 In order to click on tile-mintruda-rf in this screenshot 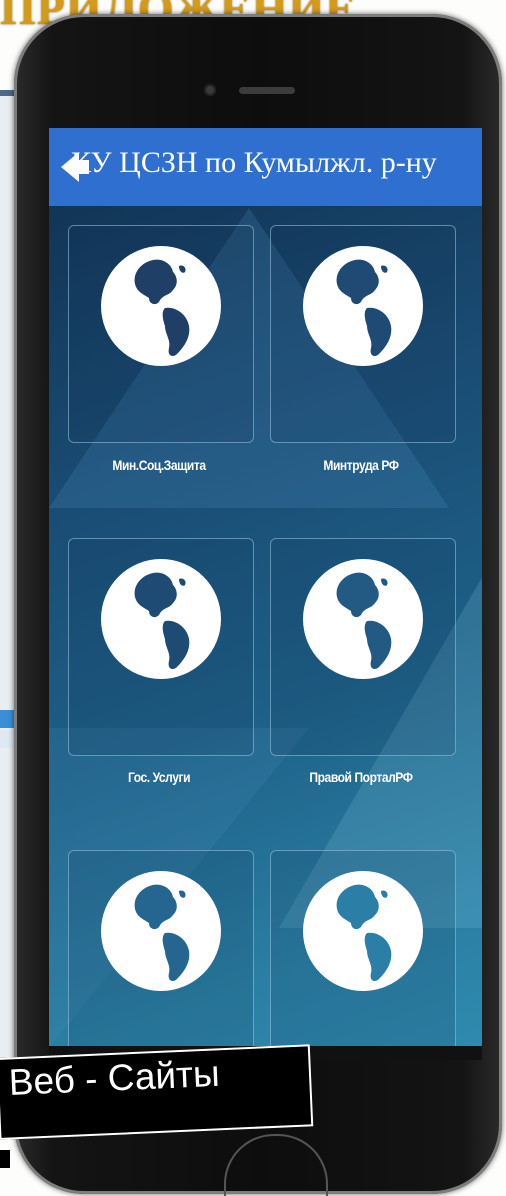, I will do `click(363, 334)`.